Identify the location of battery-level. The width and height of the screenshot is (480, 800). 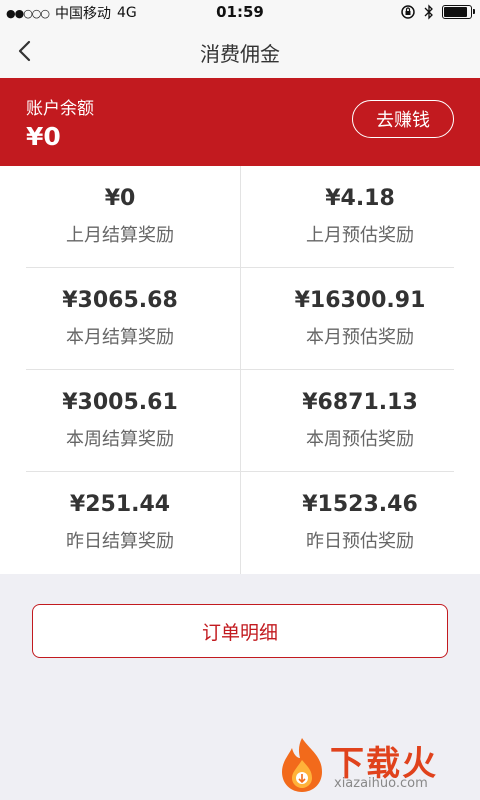
(456, 12).